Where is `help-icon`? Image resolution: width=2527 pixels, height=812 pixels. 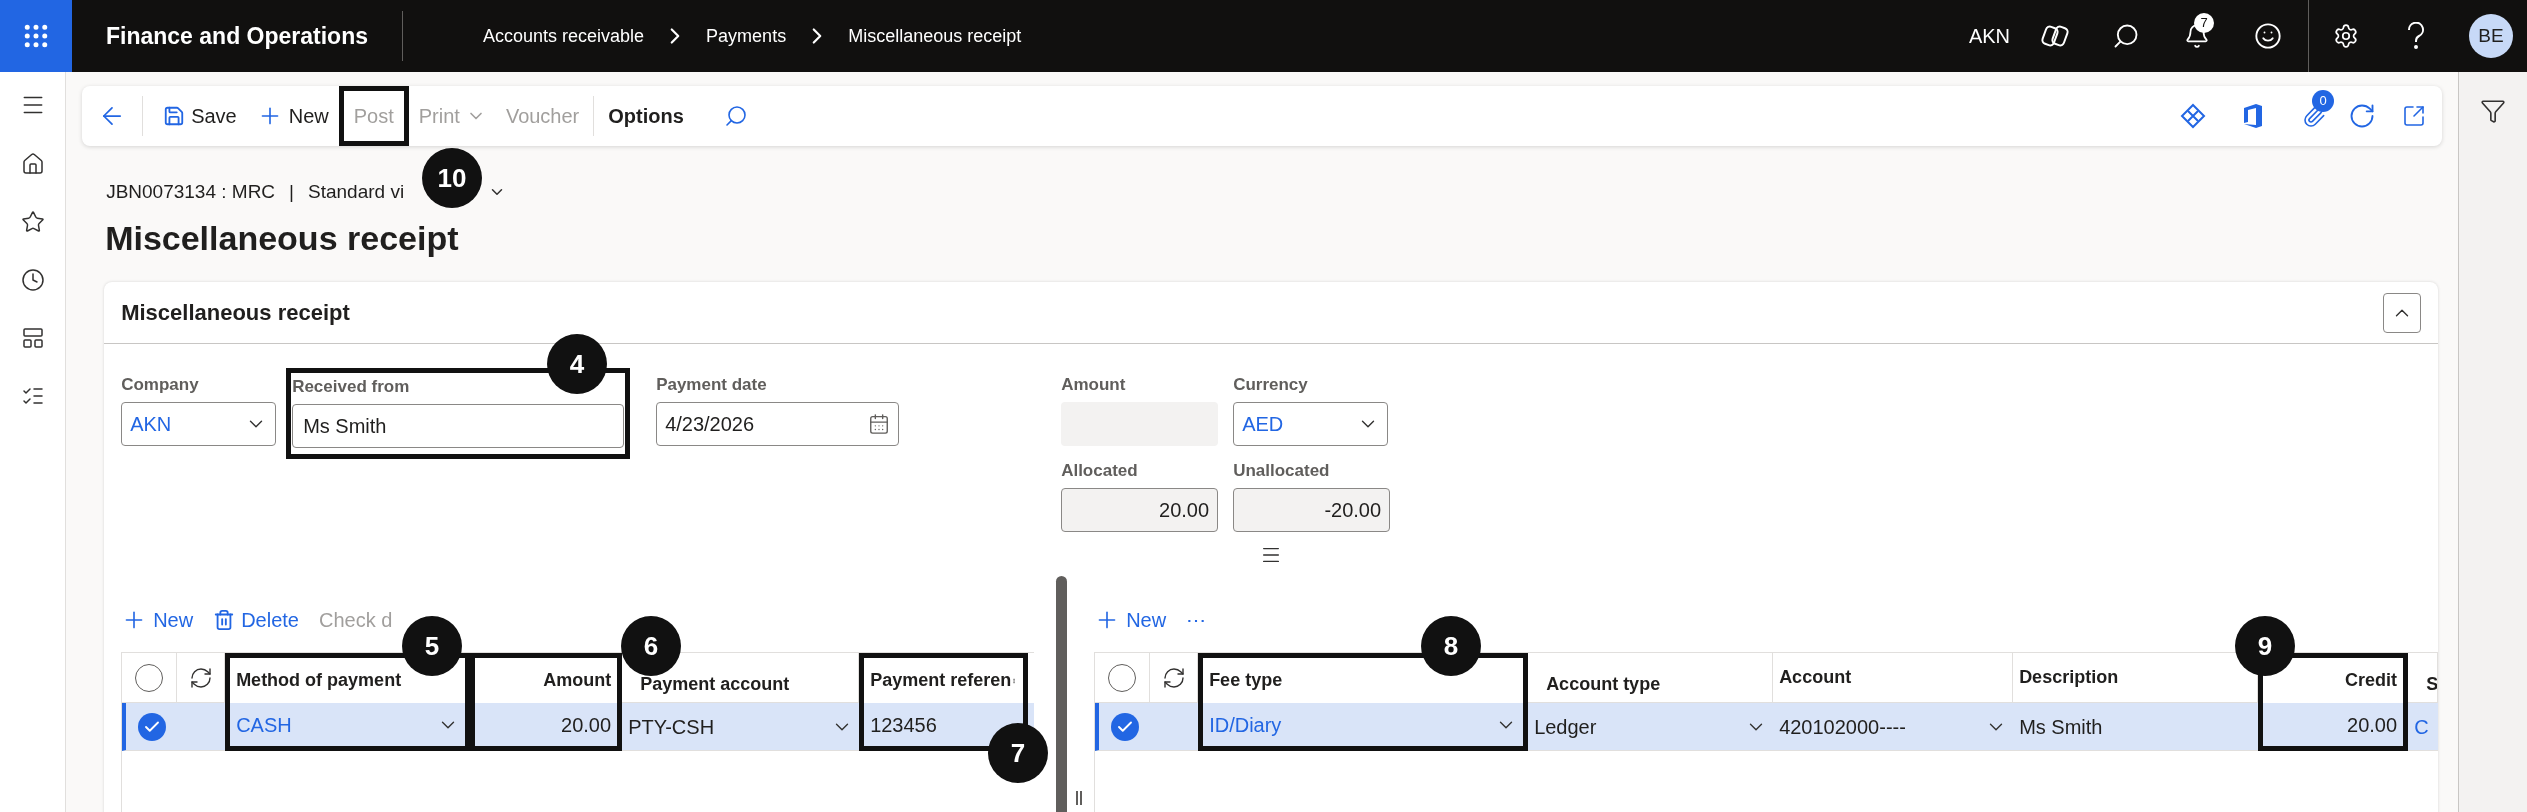
help-icon is located at coordinates (2416, 36).